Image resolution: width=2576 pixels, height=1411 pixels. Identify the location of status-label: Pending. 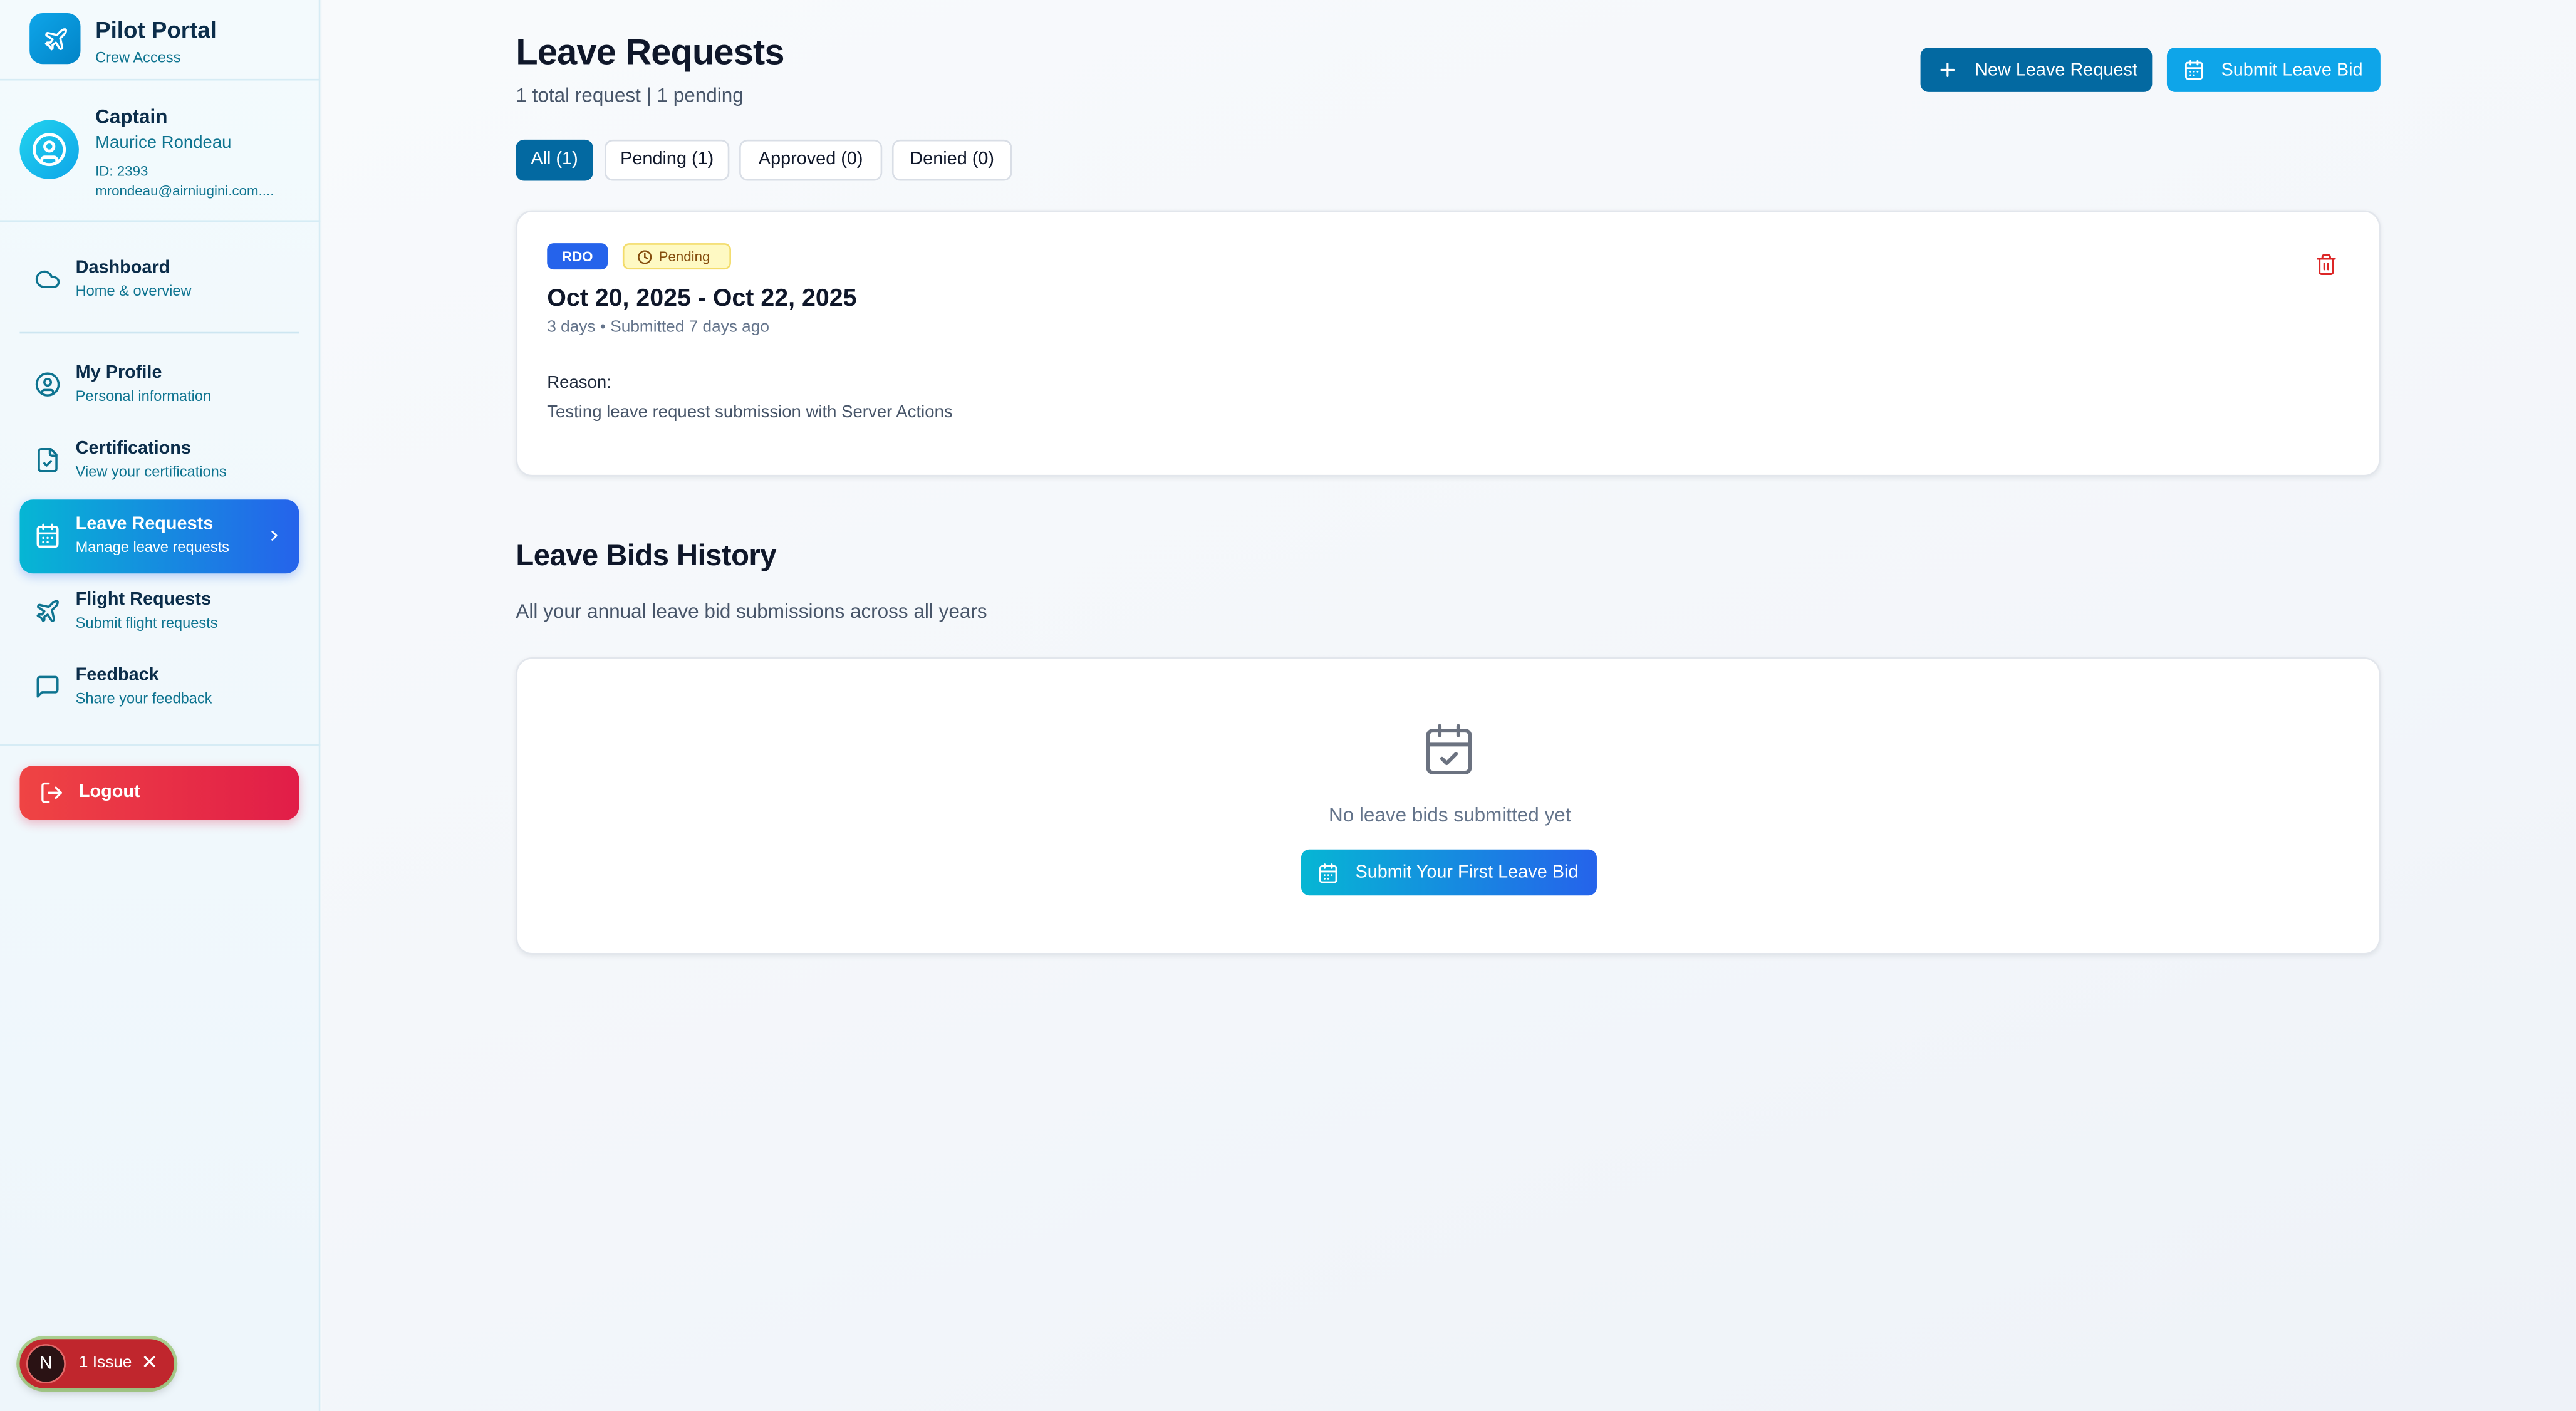
(684, 256).